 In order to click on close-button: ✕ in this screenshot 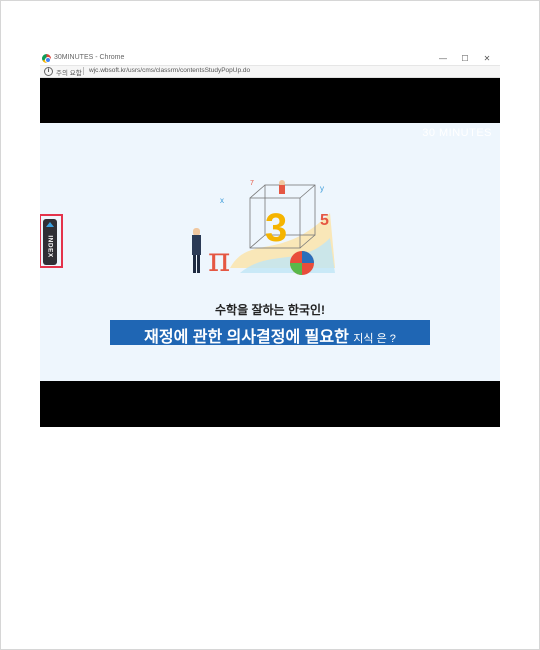, I will do `click(487, 58)`.